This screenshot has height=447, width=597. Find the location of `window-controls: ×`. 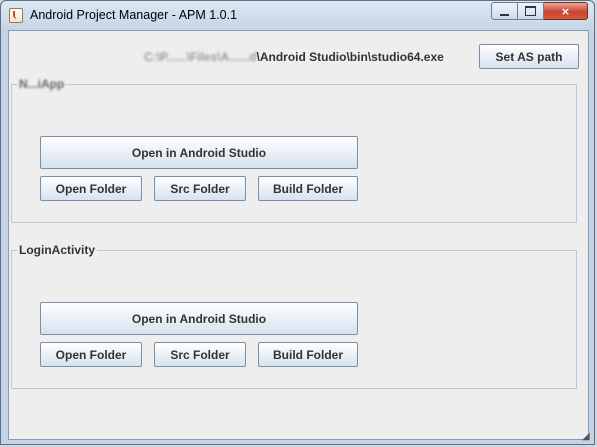

window-controls: × is located at coordinates (539, 11).